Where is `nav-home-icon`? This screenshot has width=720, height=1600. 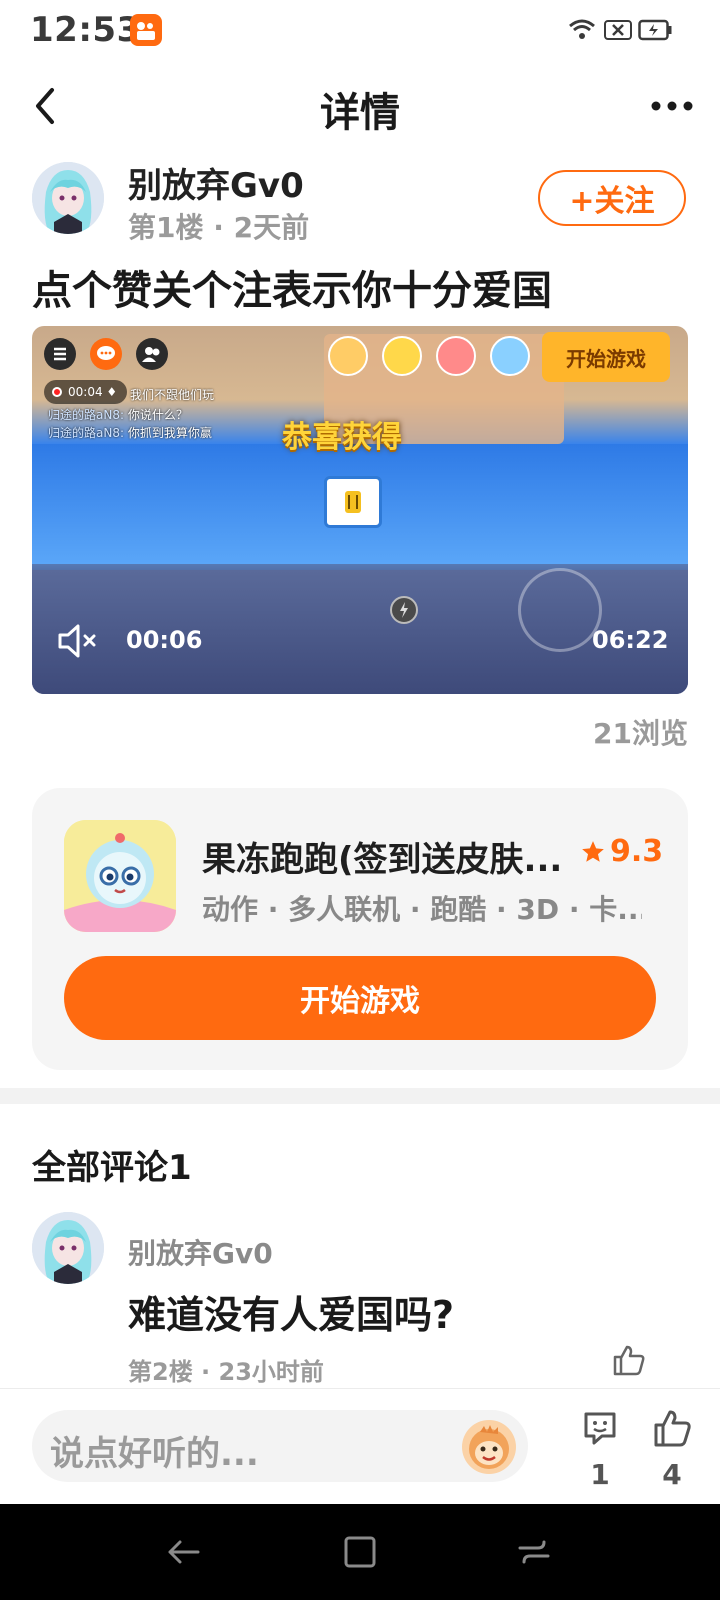
nav-home-icon is located at coordinates (360, 1552).